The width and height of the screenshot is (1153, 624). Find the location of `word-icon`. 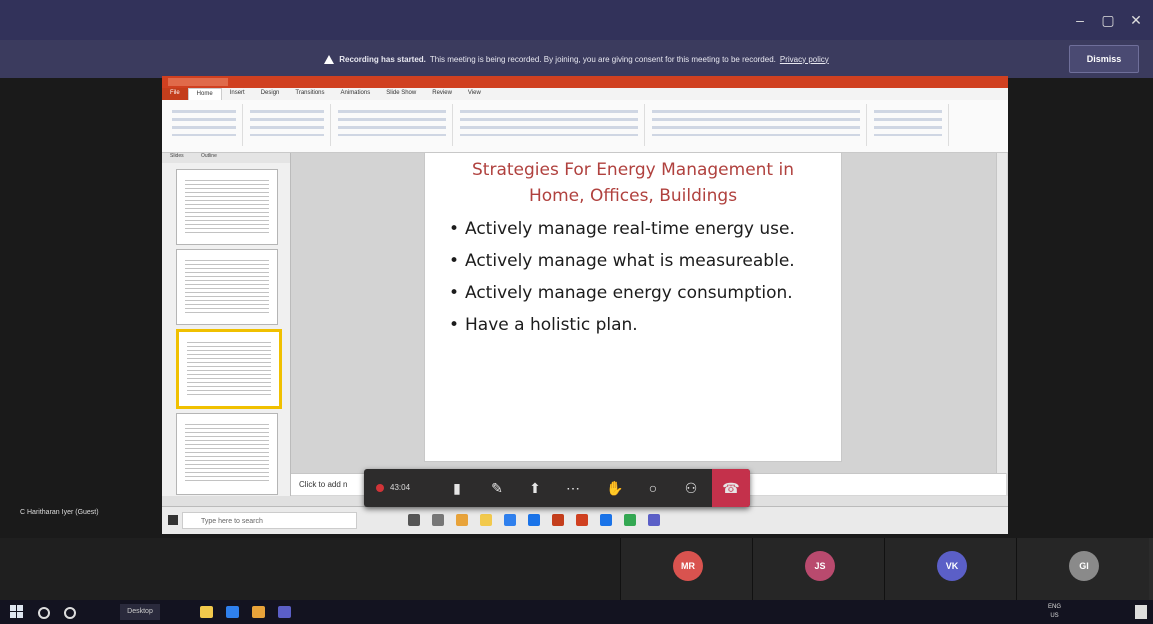

word-icon is located at coordinates (232, 612).